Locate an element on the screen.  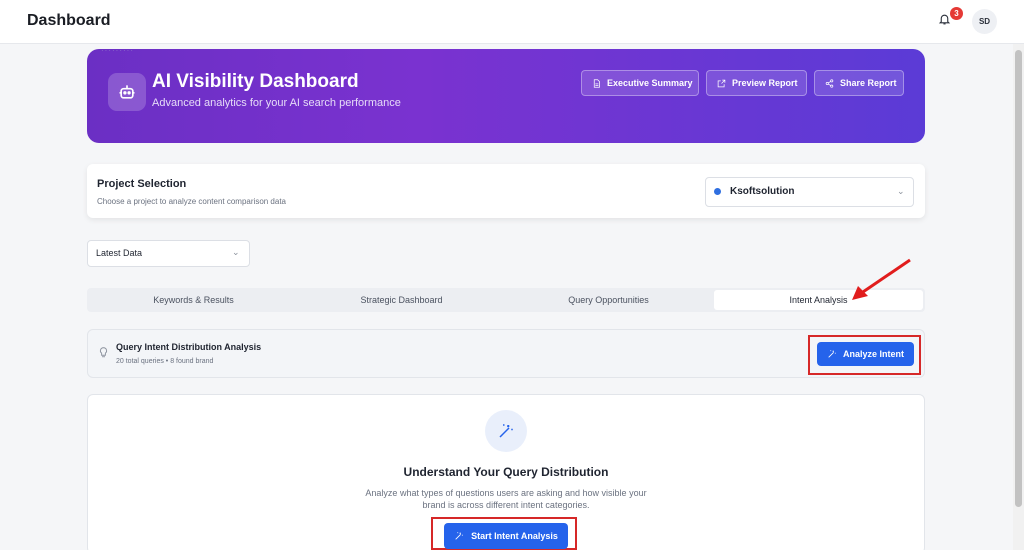
external-link-icon is located at coordinates (721, 83).